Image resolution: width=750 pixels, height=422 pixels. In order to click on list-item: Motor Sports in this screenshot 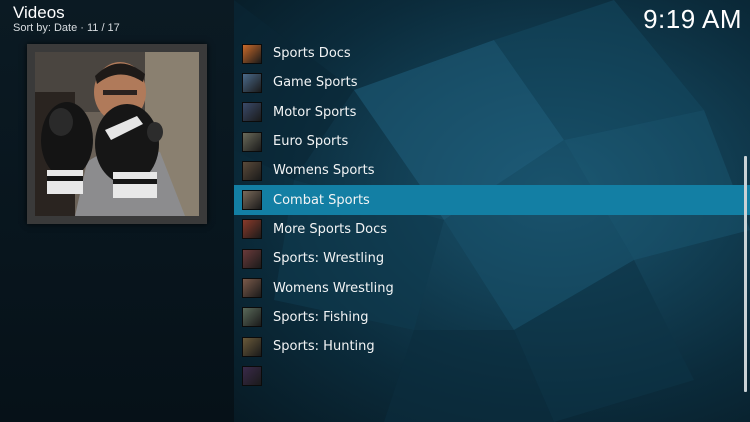, I will do `click(492, 112)`.